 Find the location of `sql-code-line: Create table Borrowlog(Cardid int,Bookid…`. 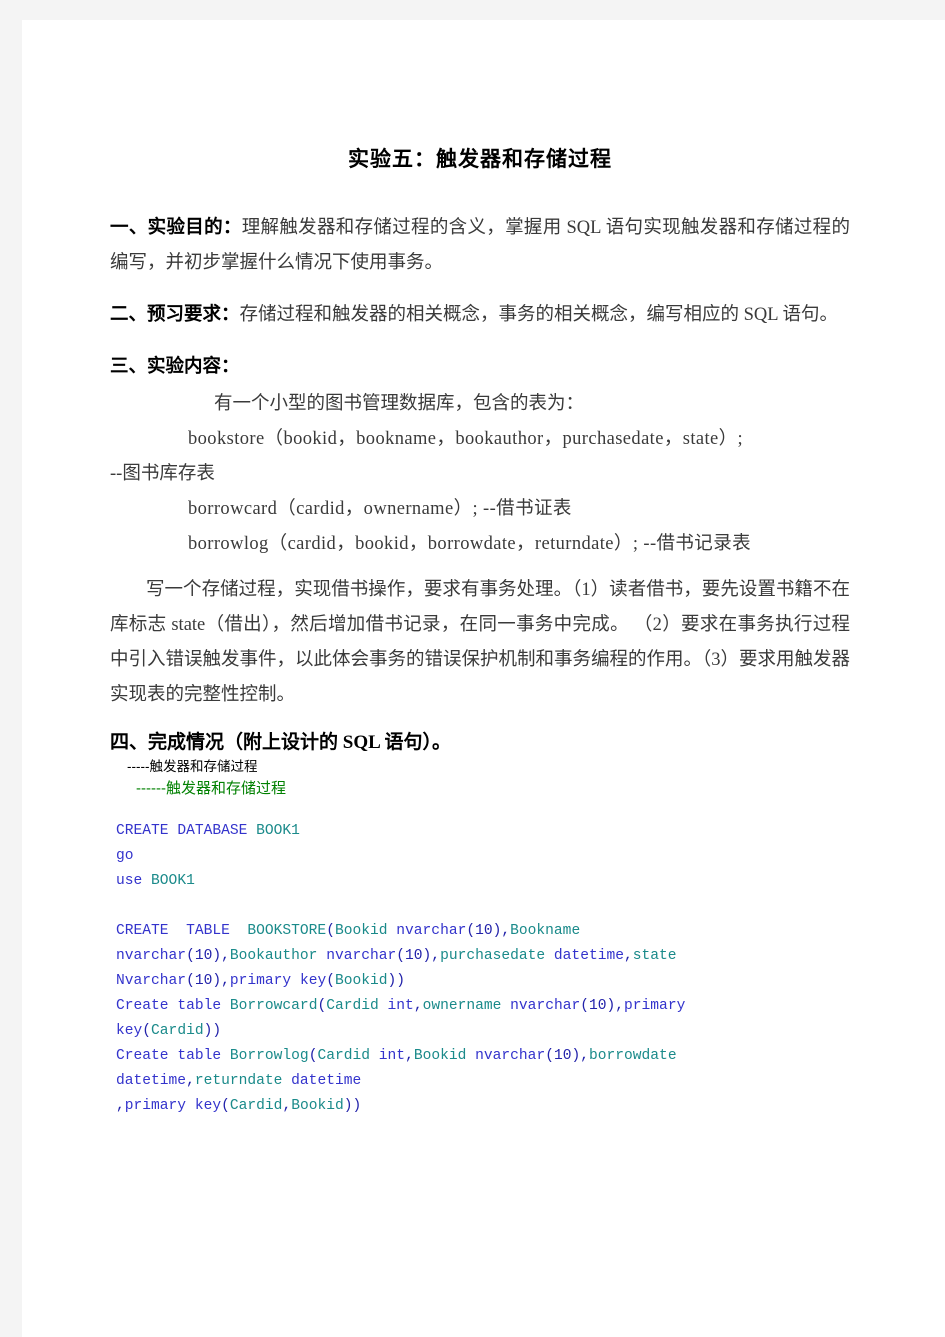

sql-code-line: Create table Borrowlog(Cardid int,Bookid… is located at coordinates (396, 1056).